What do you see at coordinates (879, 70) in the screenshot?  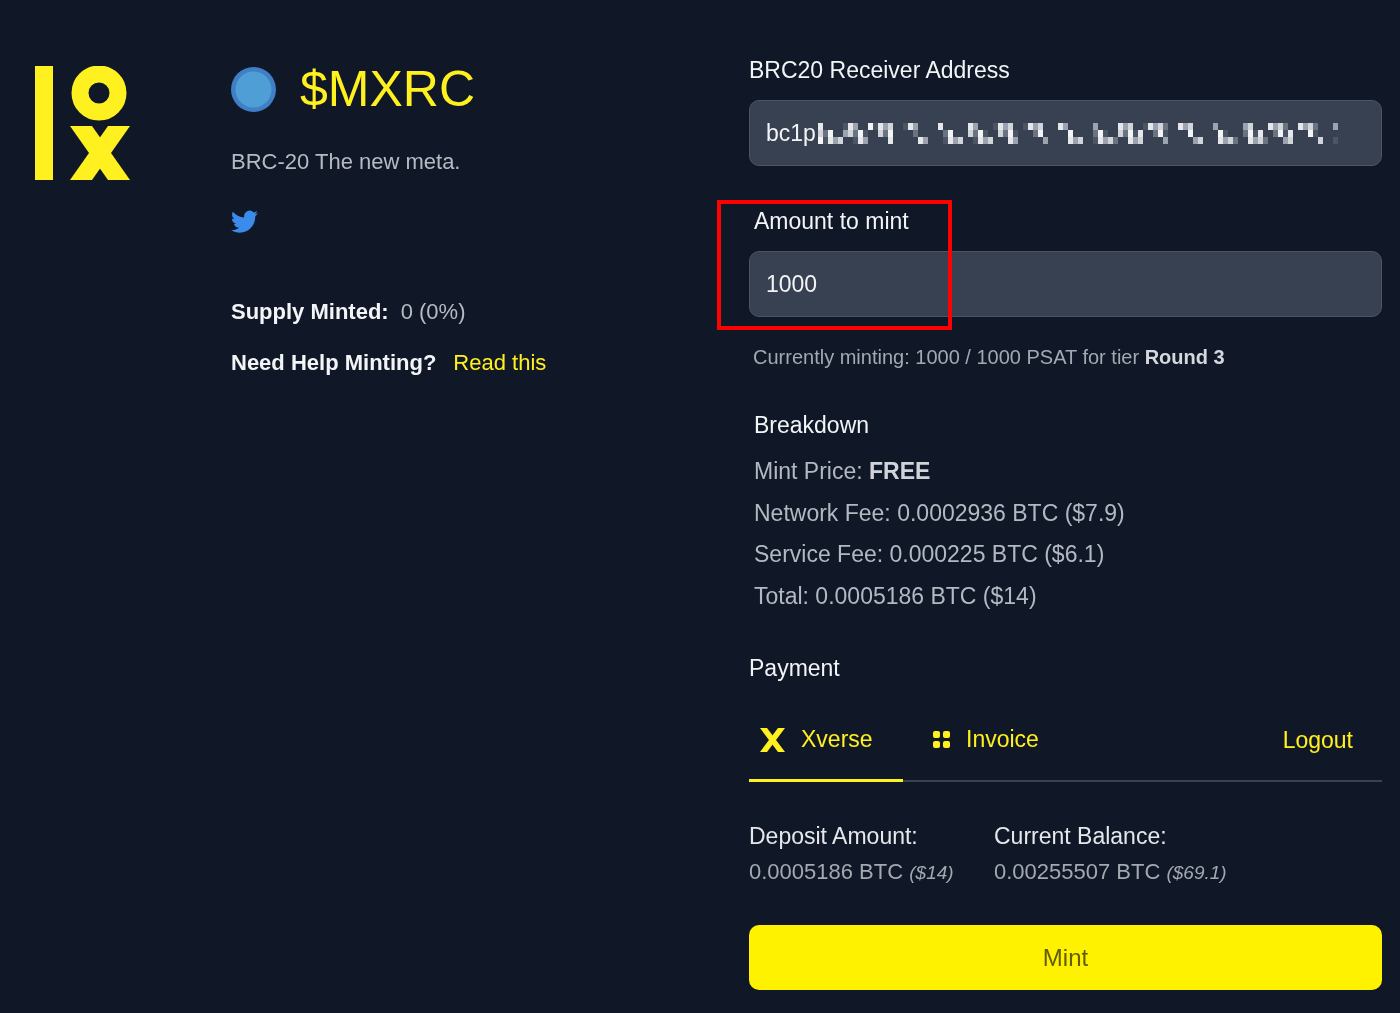 I see `address-label: BRC20 Receiver Address` at bounding box center [879, 70].